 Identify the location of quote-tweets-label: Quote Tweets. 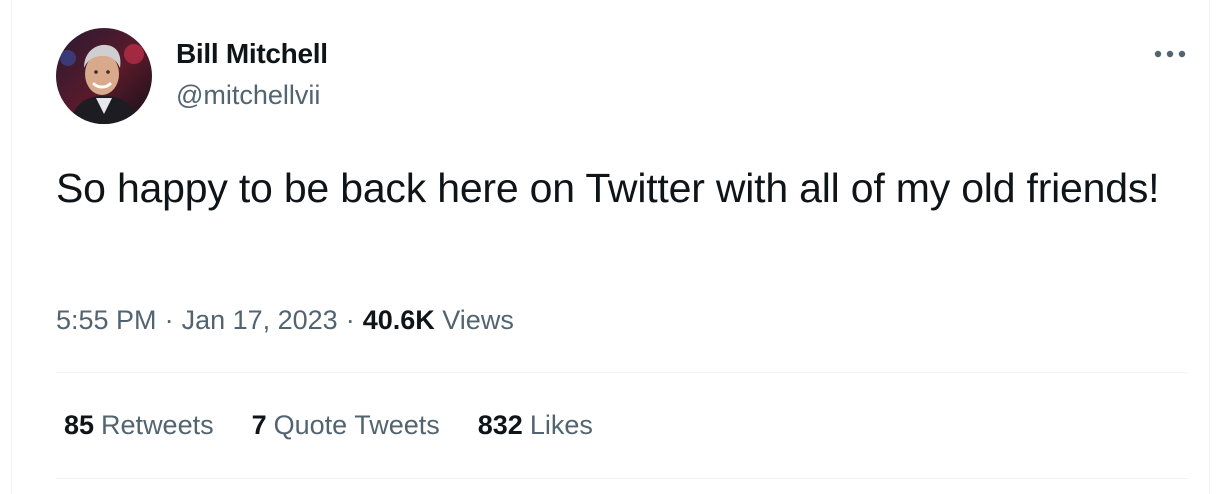
(356, 425).